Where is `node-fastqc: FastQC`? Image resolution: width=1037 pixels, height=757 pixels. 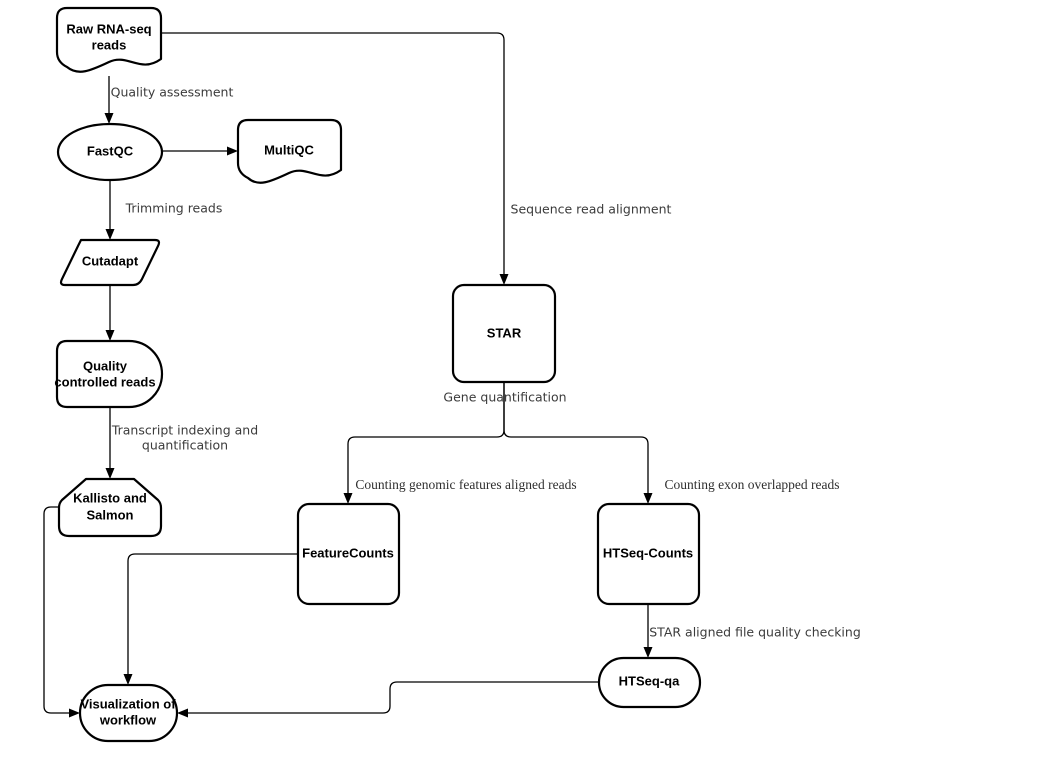
node-fastqc: FastQC is located at coordinates (110, 152).